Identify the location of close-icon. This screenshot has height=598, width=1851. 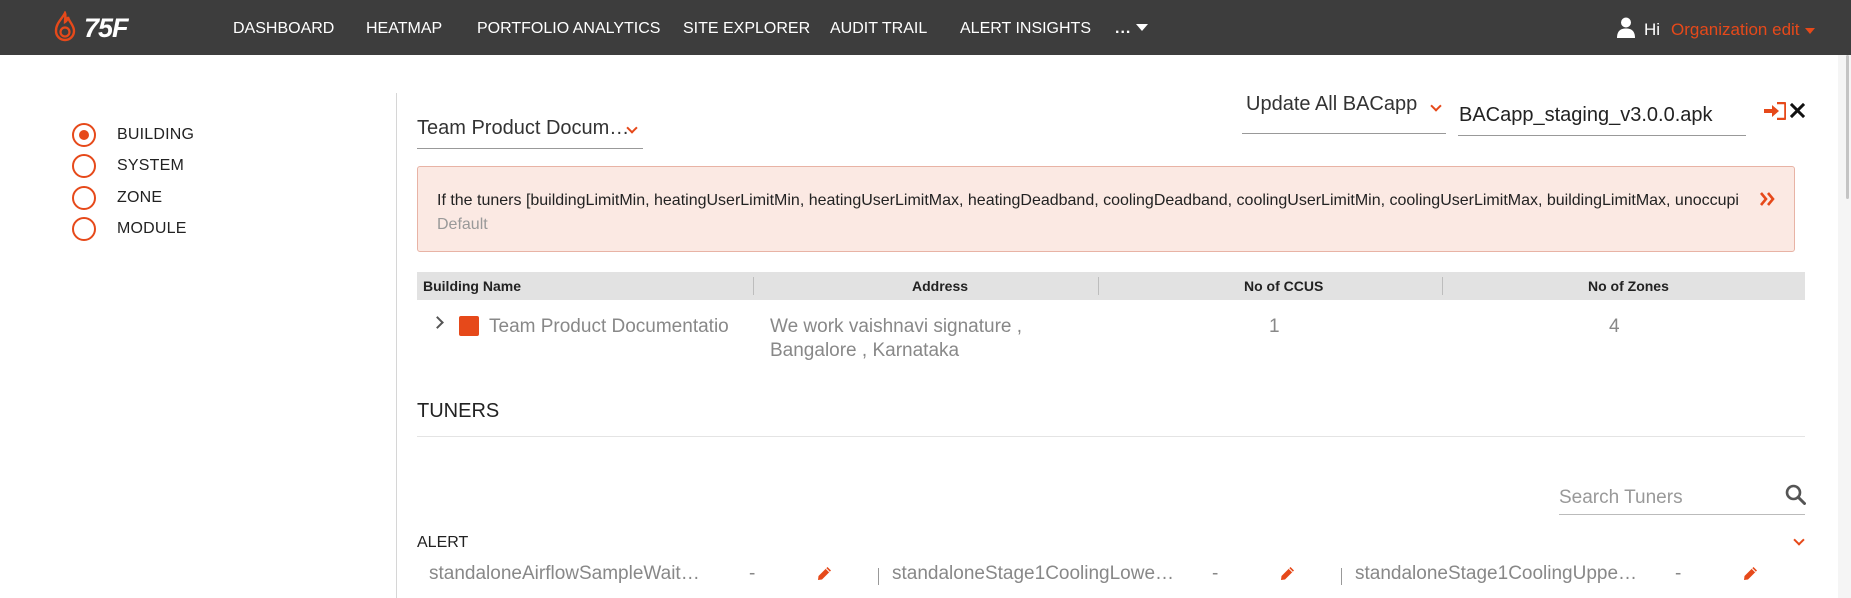
(1797, 110).